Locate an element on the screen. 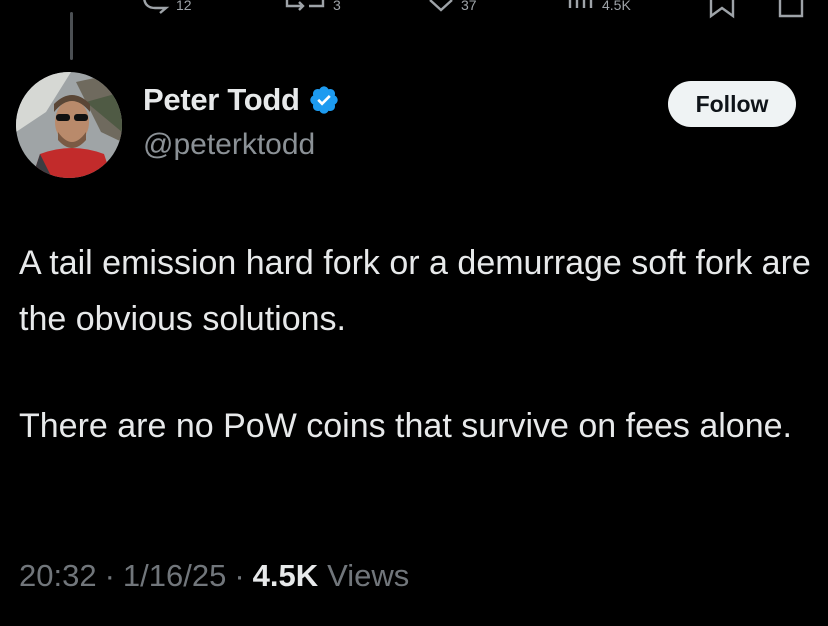  views-button: 4.5K is located at coordinates (598, 8).